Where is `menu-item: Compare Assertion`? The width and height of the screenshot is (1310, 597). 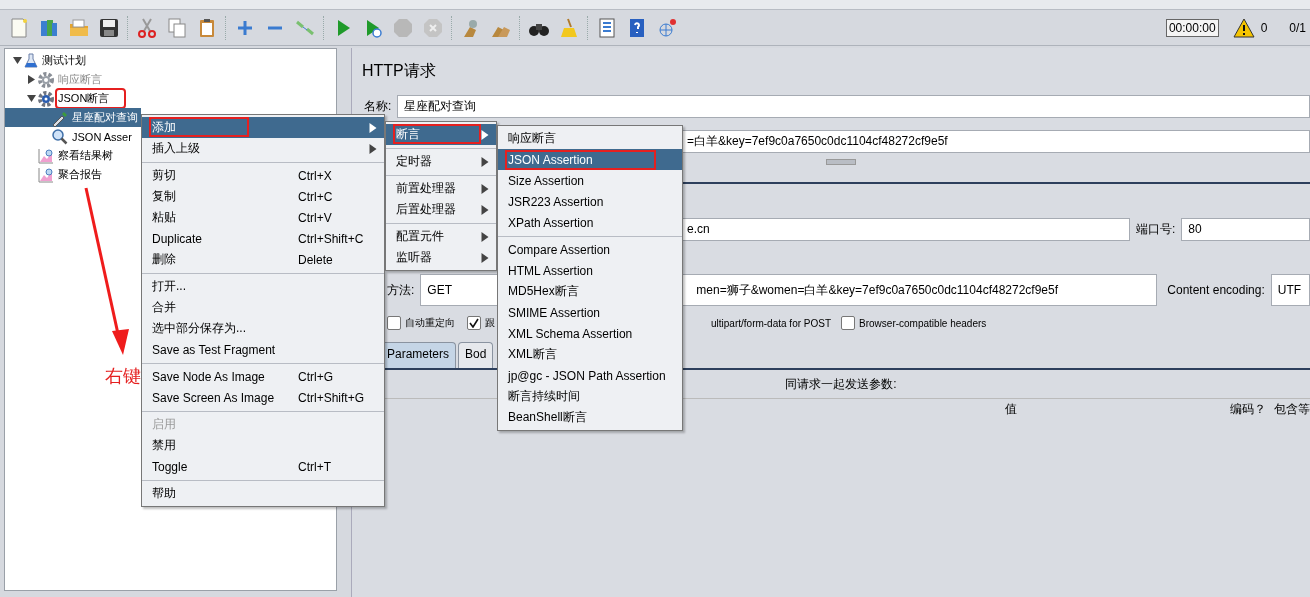
menu-item: Compare Assertion is located at coordinates (590, 249).